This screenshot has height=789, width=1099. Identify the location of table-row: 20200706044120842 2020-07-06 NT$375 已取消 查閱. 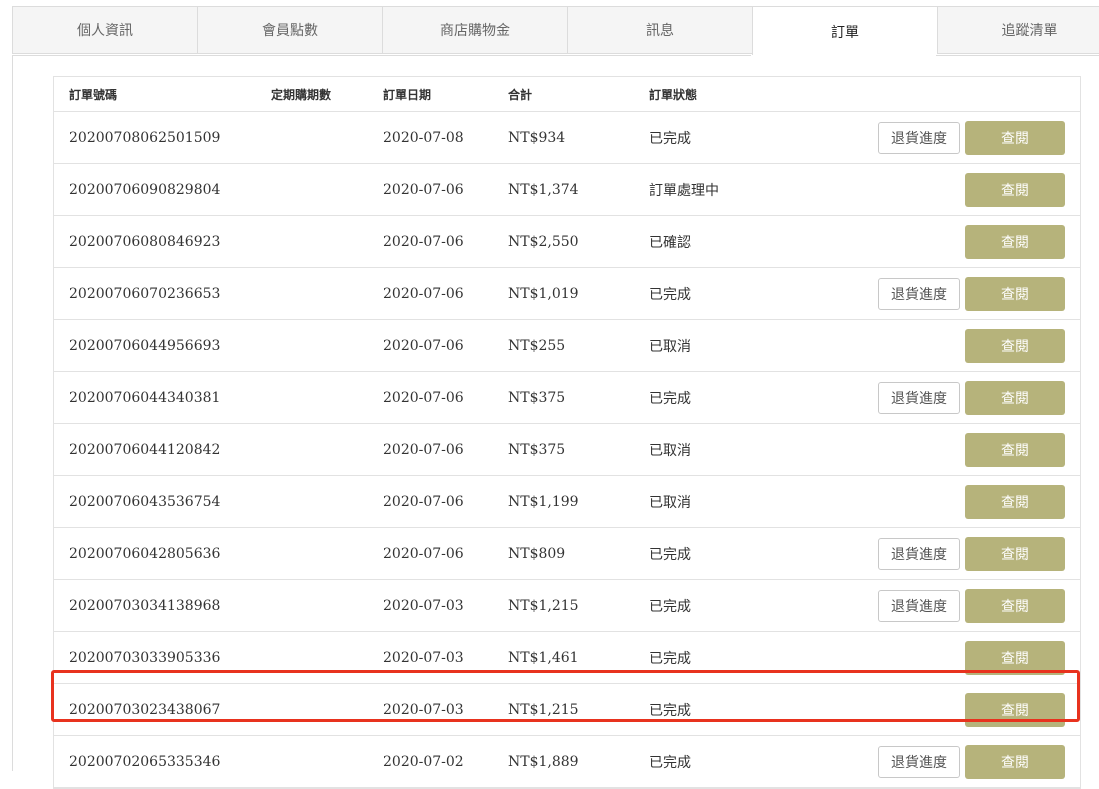
(567, 450).